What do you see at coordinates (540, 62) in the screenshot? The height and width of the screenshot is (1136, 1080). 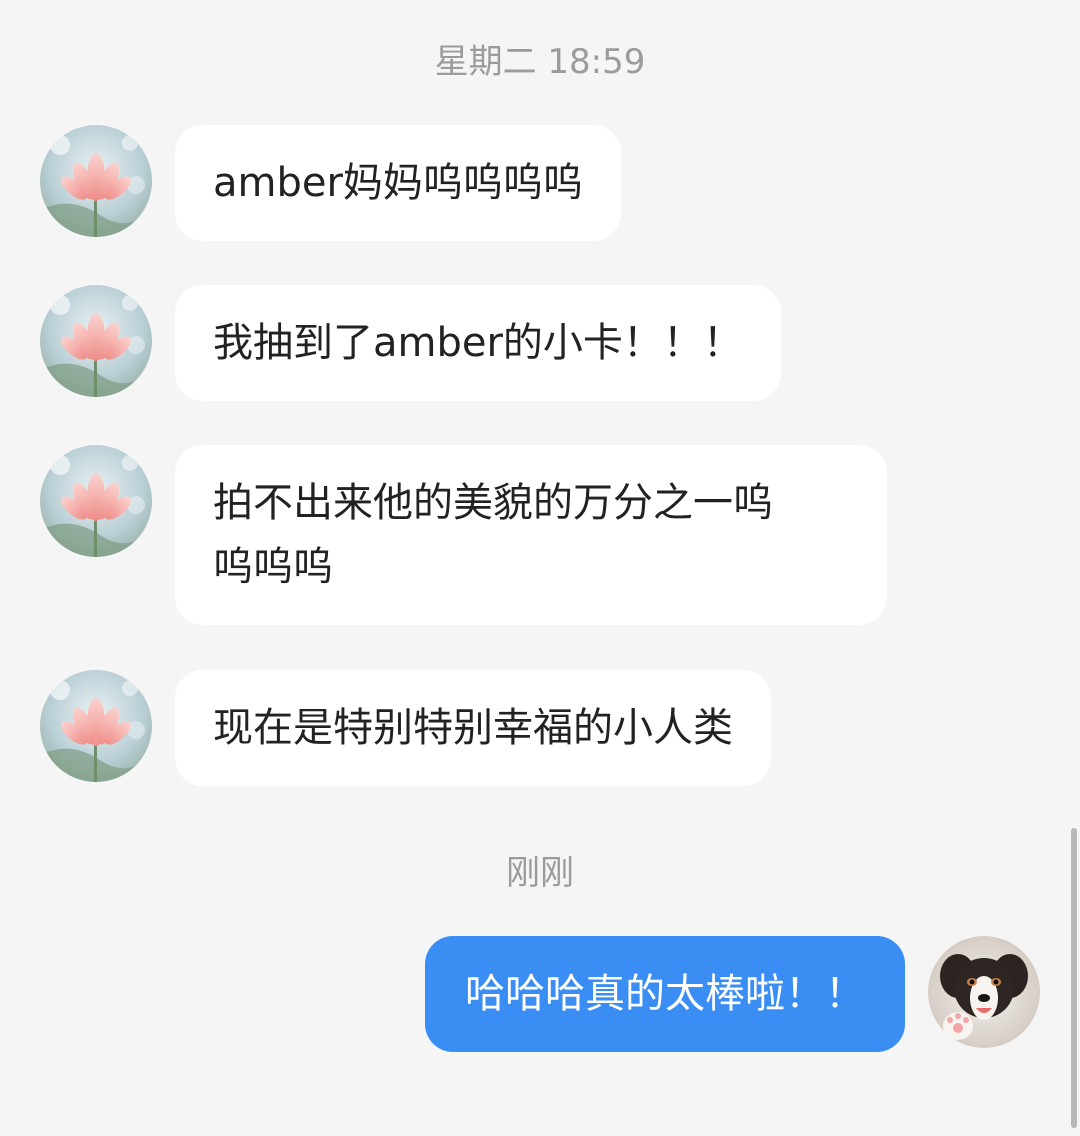 I see `timestamp-label: 星期二 18:59` at bounding box center [540, 62].